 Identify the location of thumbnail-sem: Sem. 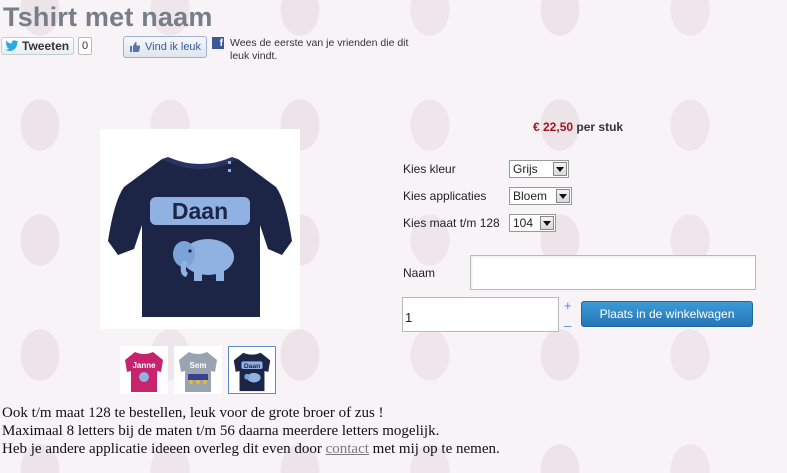
(198, 370).